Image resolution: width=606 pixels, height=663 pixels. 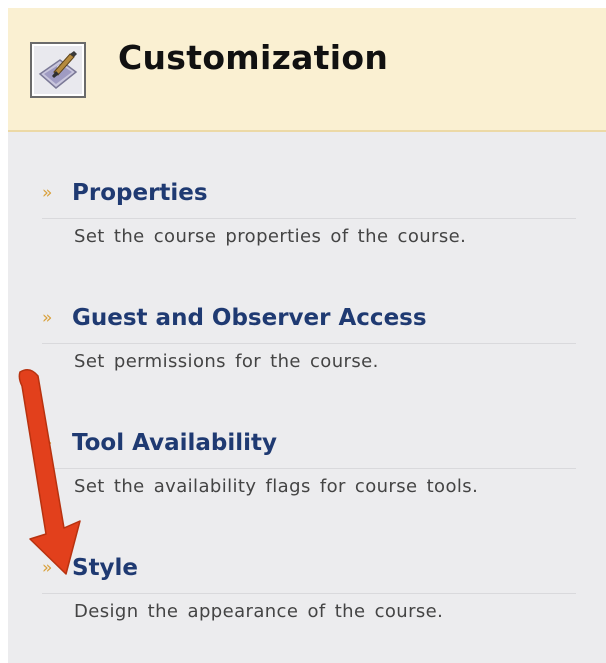 What do you see at coordinates (270, 236) in the screenshot?
I see `item-description: Set the course properties of the course.` at bounding box center [270, 236].